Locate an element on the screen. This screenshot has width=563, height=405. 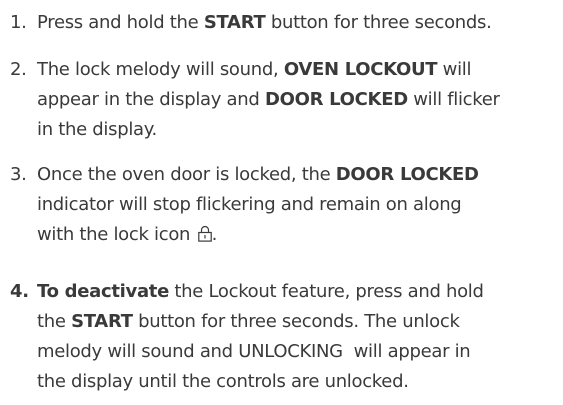
step-number: 2. is located at coordinates (18, 69).